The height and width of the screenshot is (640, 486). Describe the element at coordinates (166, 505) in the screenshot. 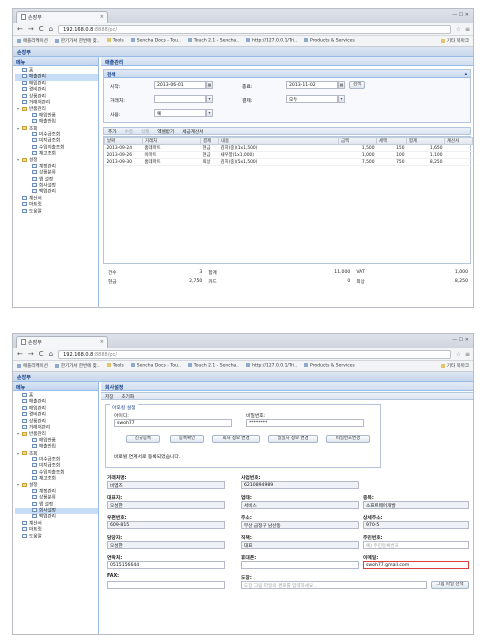

I see `ceo-input: 오성한` at that location.